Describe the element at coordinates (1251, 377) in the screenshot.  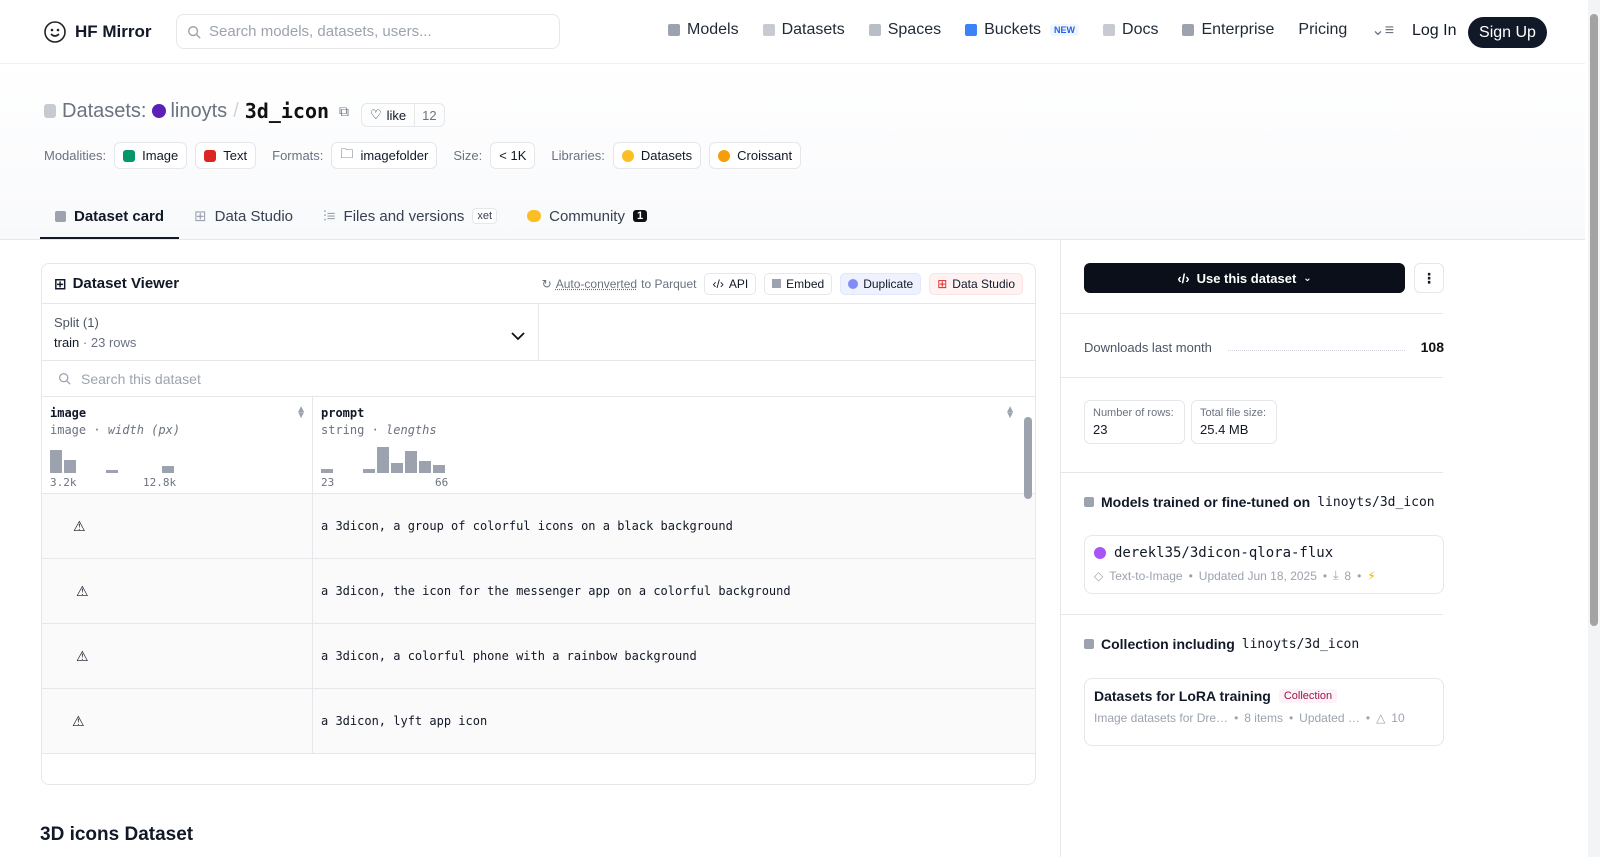
I see `divider` at that location.